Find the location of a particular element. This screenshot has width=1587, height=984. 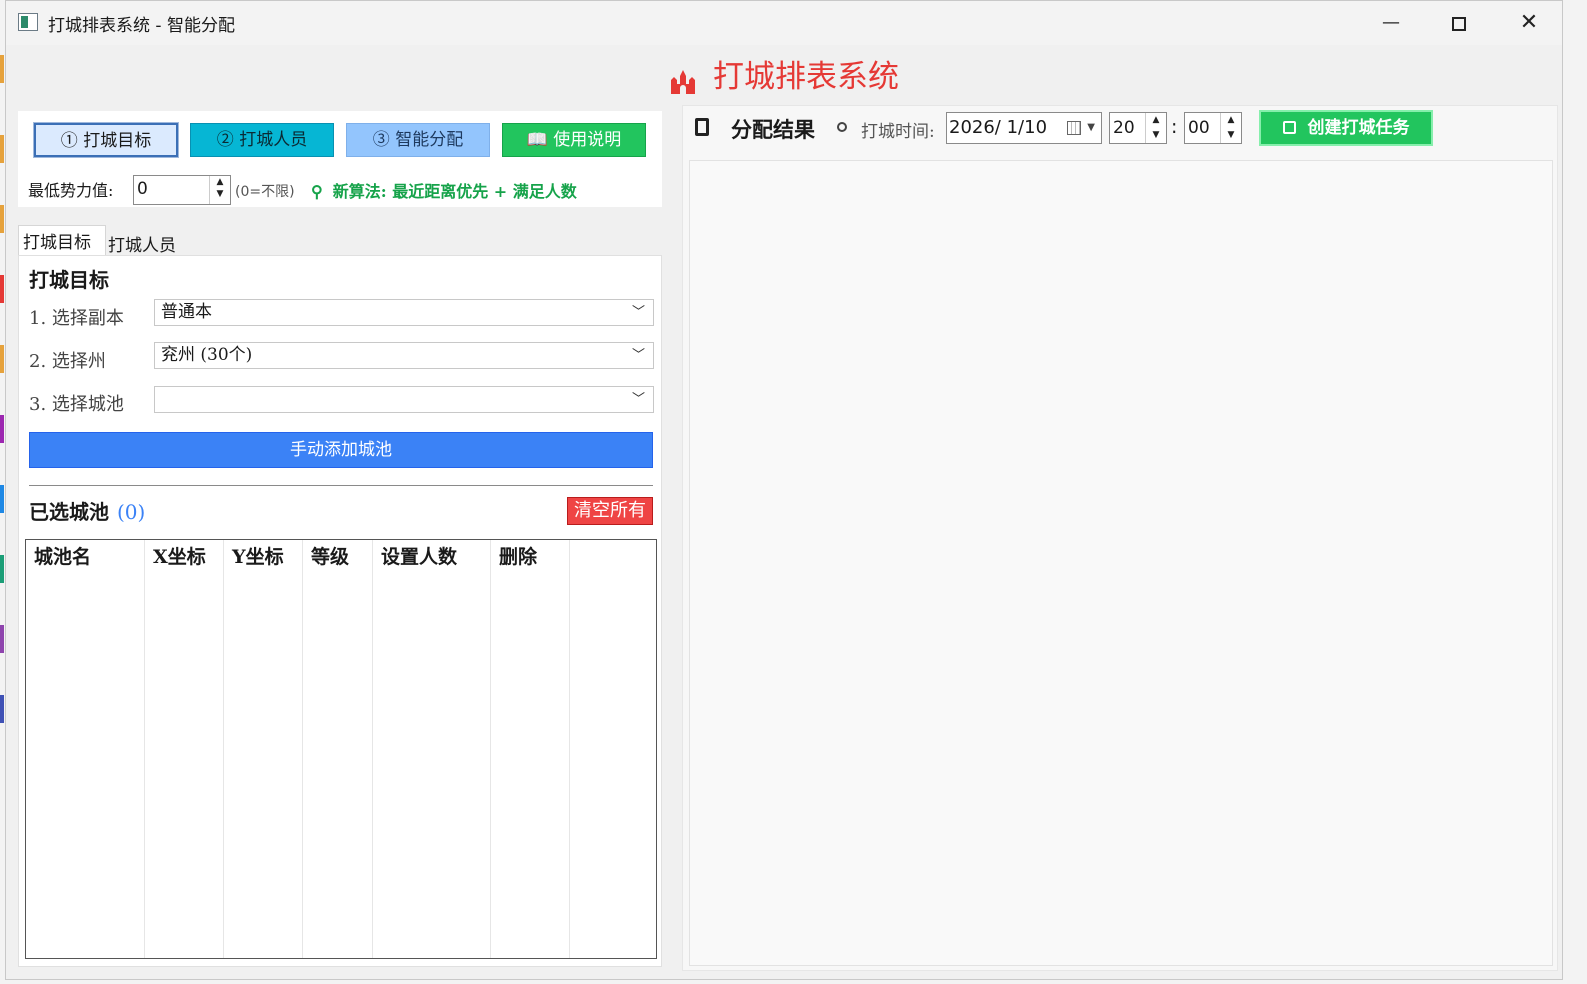

step-allocate-button: ③ 智能分配 is located at coordinates (418, 140).